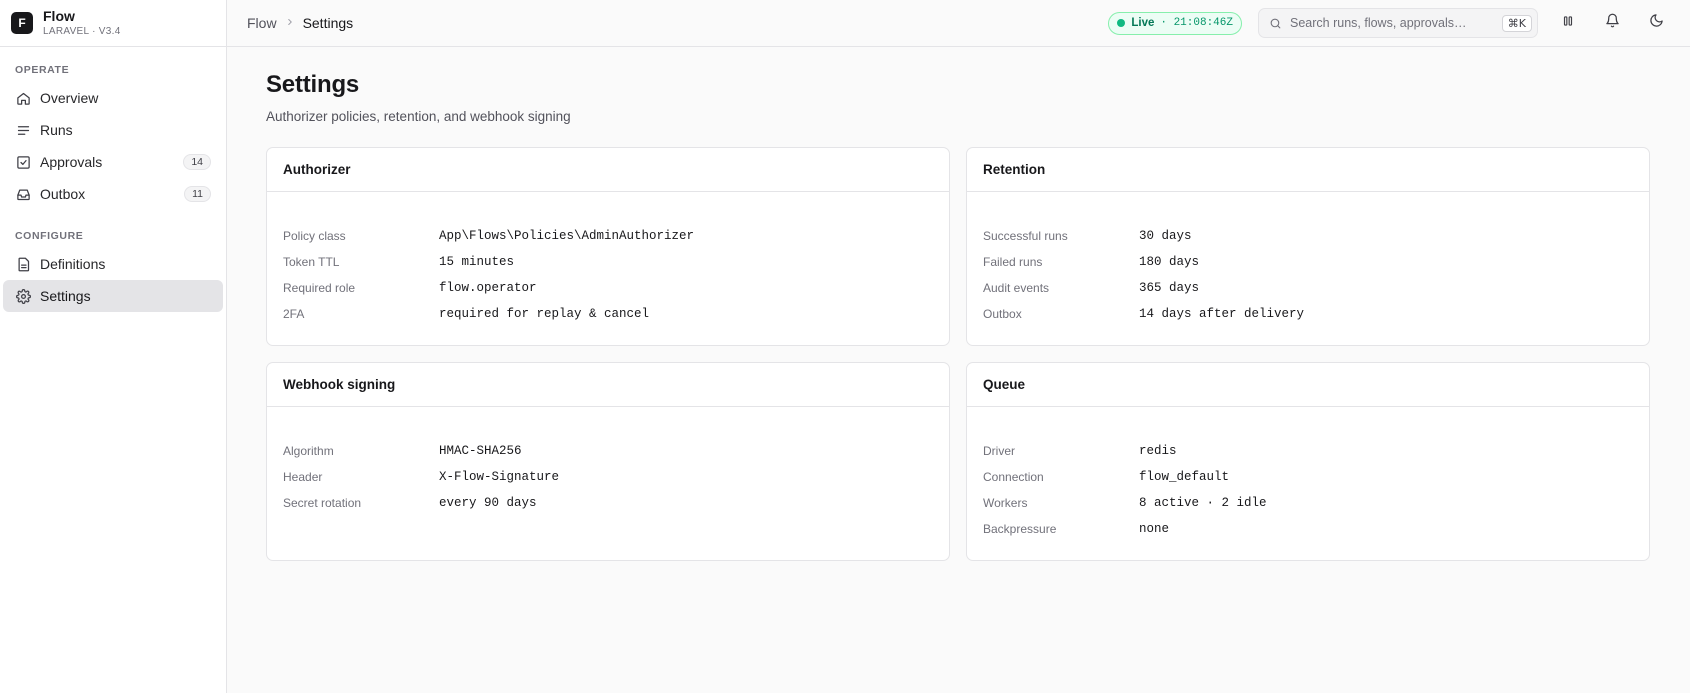 The height and width of the screenshot is (693, 1690). I want to click on kv-row: Algorithm HMAC-SHA256, so click(608, 451).